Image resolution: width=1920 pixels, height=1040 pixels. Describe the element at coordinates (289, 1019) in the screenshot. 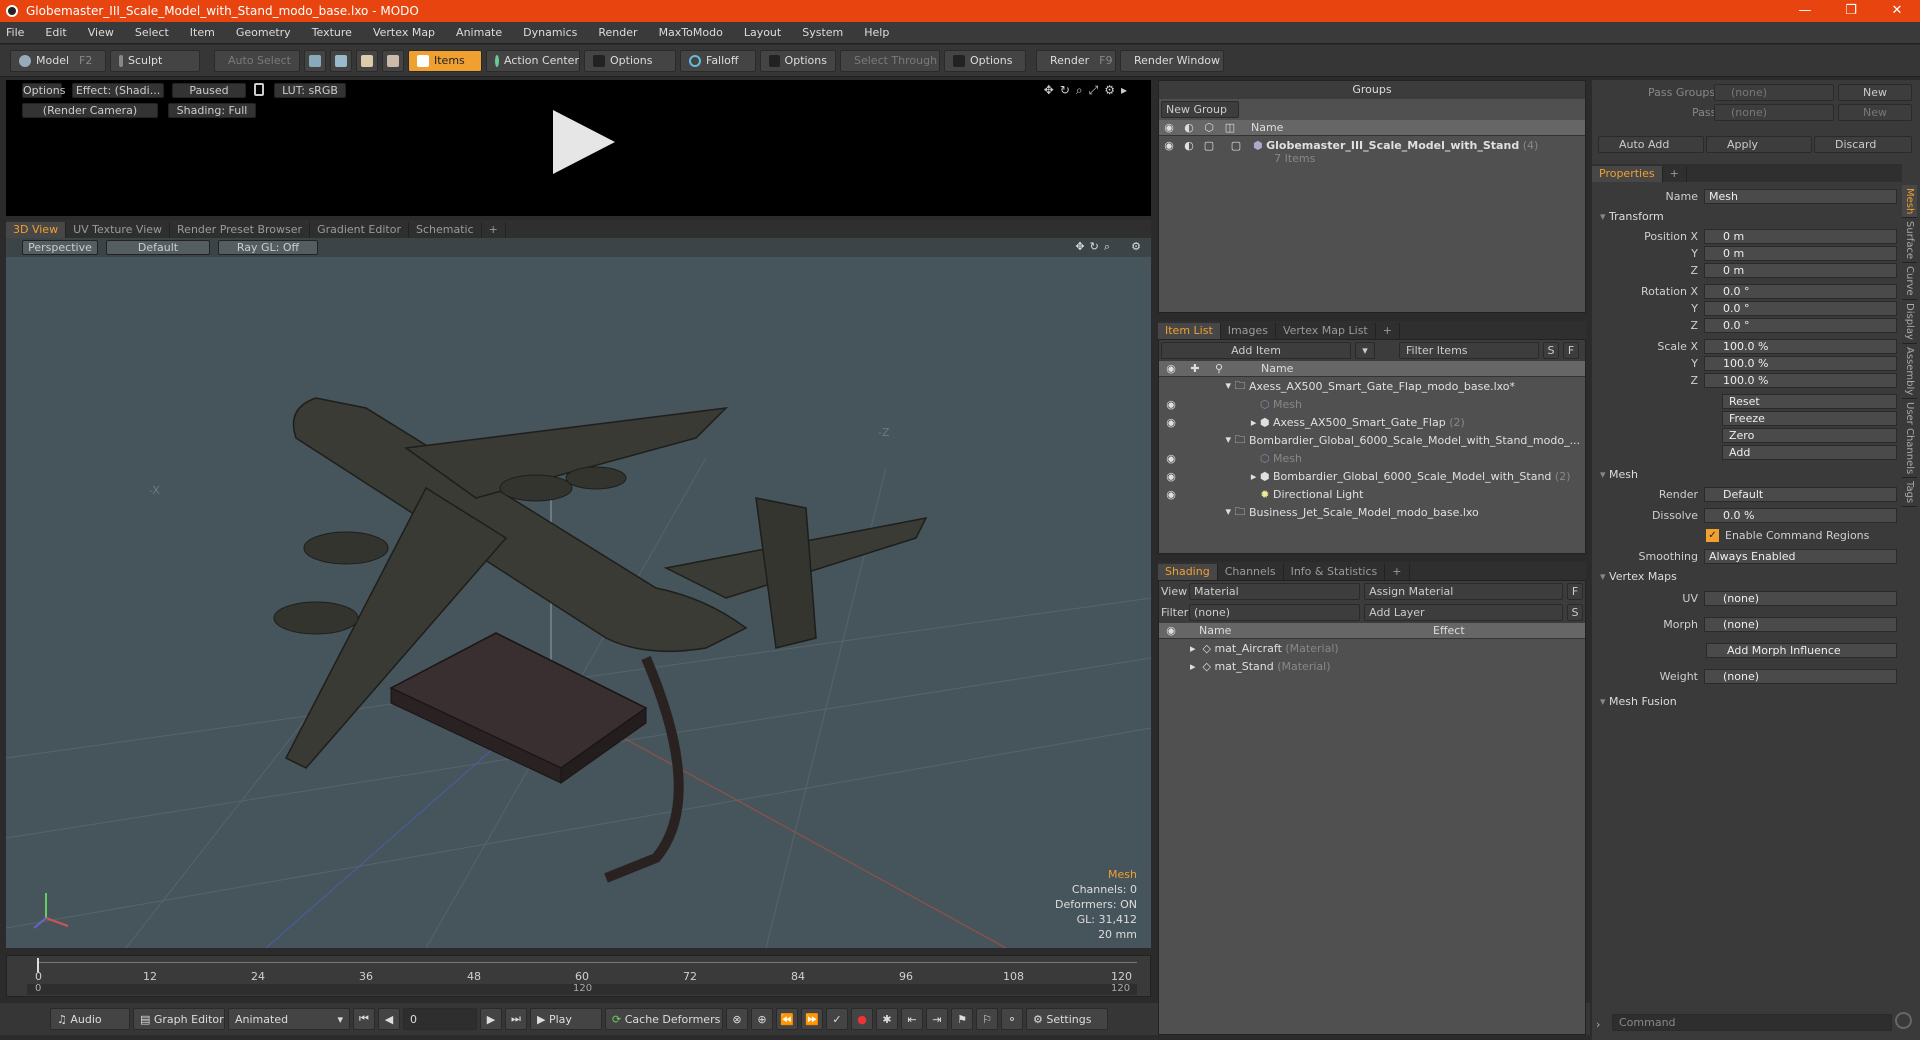

I see `animated-dropdown: Animated ▾` at that location.